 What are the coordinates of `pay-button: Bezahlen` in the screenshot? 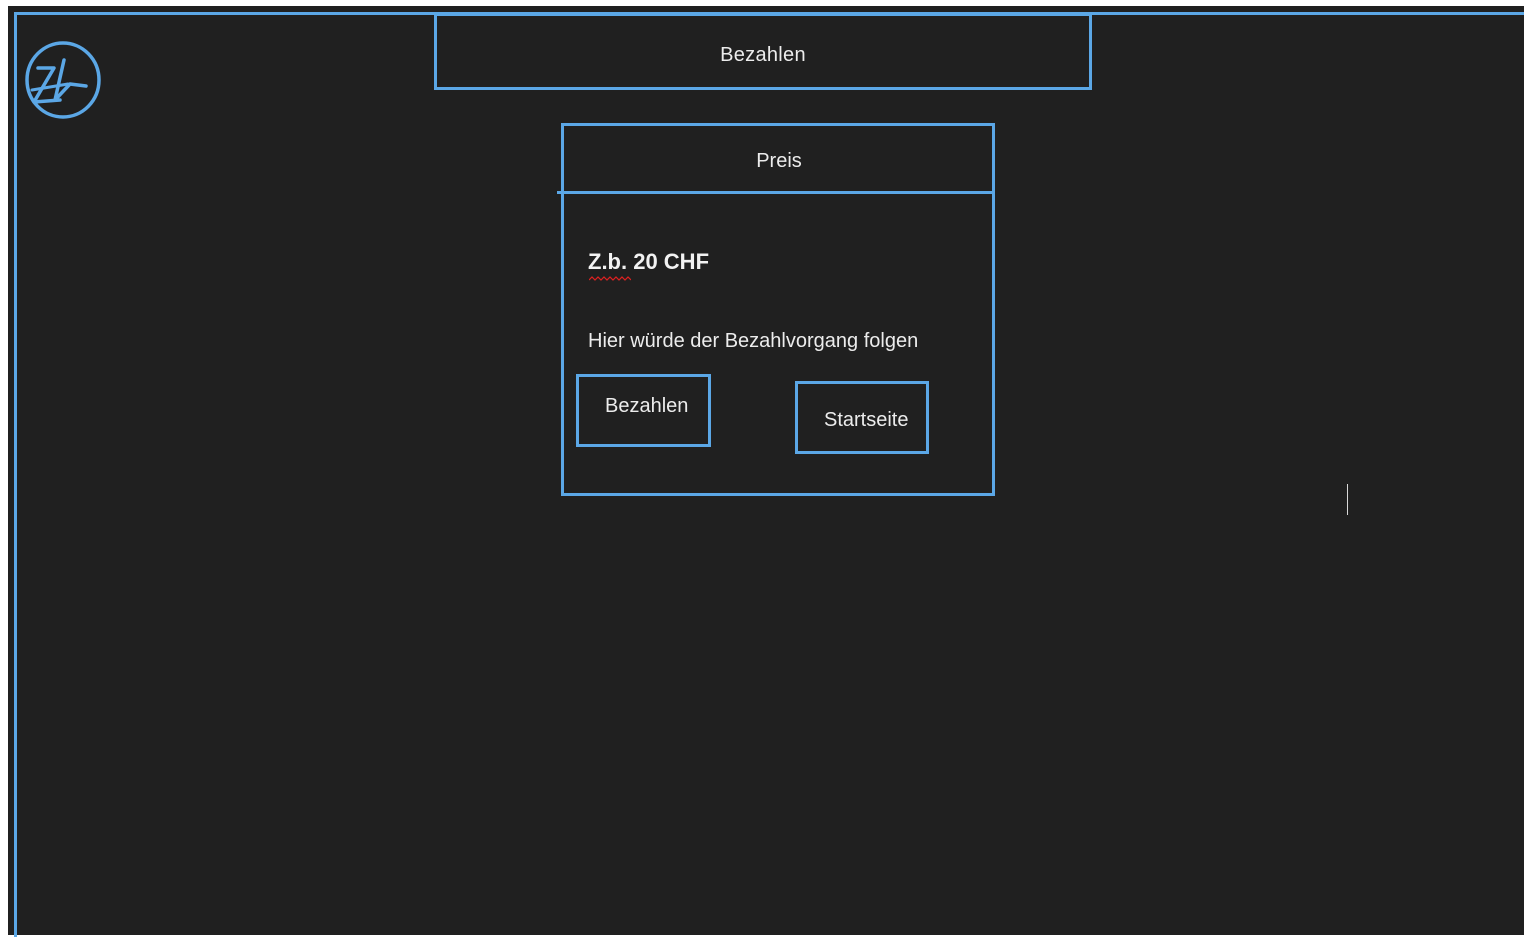 It's located at (643, 410).